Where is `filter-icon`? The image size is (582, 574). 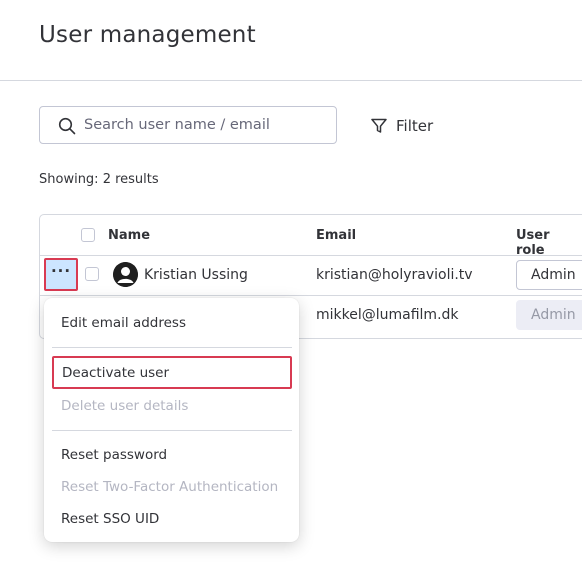
filter-icon is located at coordinates (379, 125).